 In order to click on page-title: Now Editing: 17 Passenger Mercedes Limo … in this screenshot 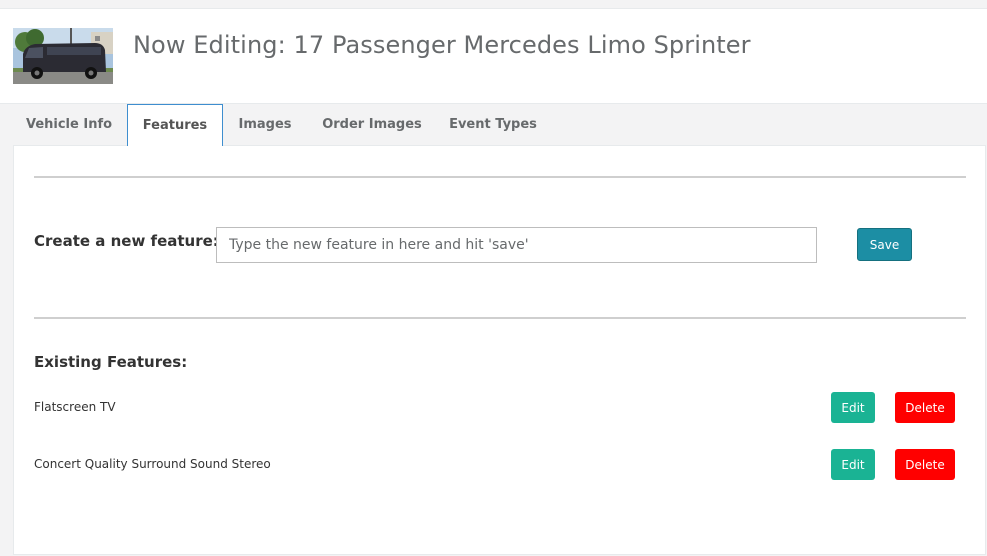, I will do `click(442, 45)`.